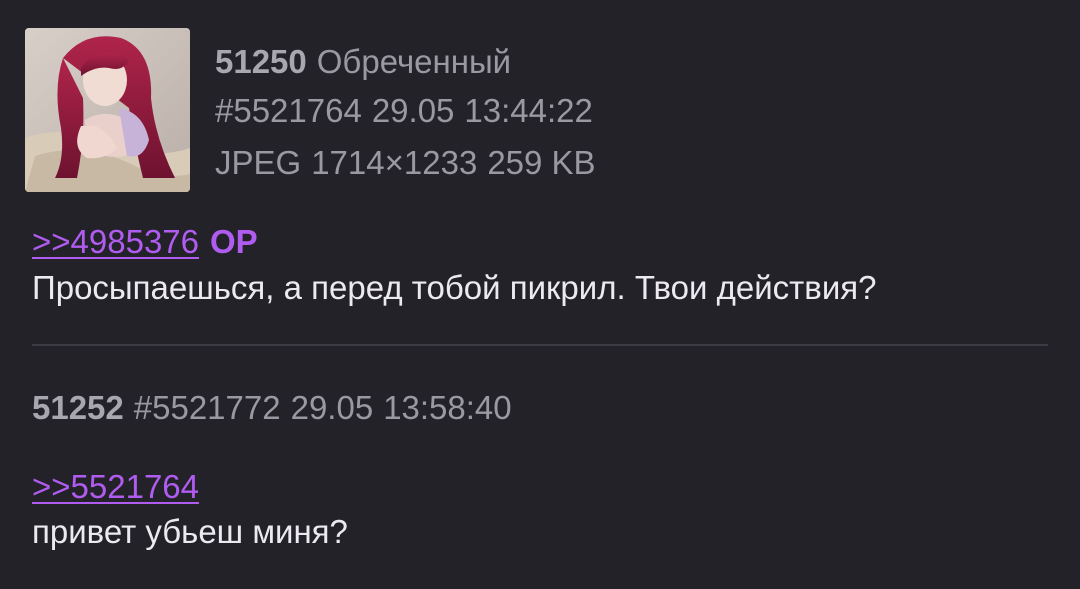  I want to click on op-badge: OP, so click(234, 241).